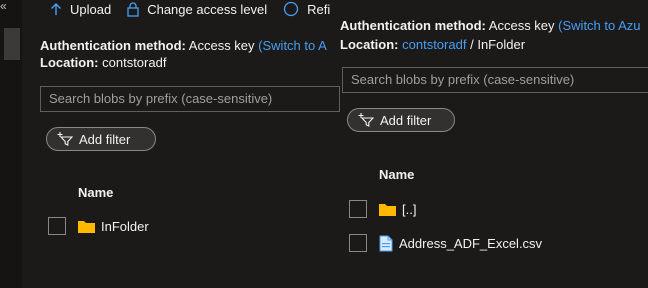 This screenshot has width=648, height=288. I want to click on row-name: InFolder, so click(125, 226).